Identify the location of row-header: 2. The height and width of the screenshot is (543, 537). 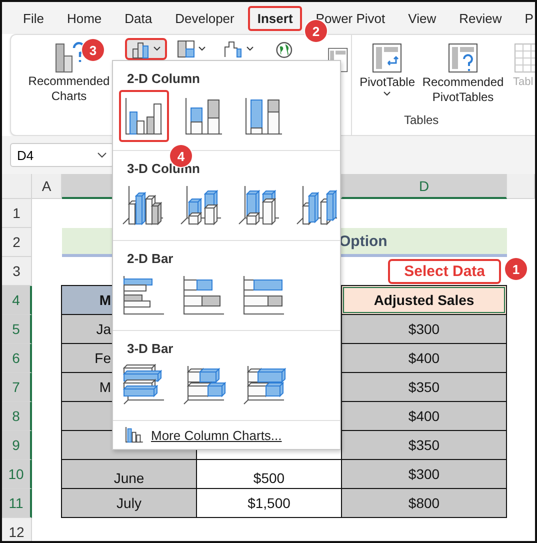
(17, 242).